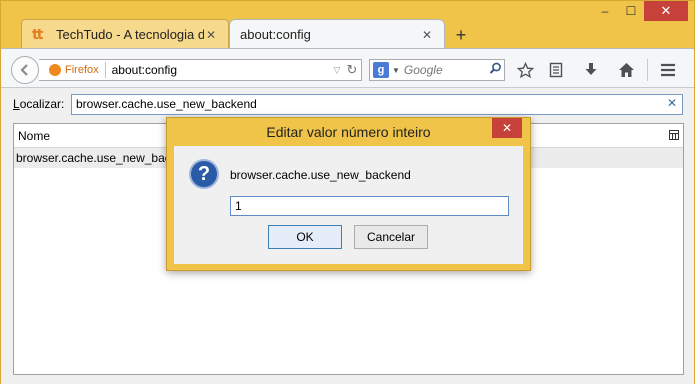 The height and width of the screenshot is (384, 695). Describe the element at coordinates (377, 104) in the screenshot. I see `filter-input: browser.cache.use_new_backend ✕` at that location.